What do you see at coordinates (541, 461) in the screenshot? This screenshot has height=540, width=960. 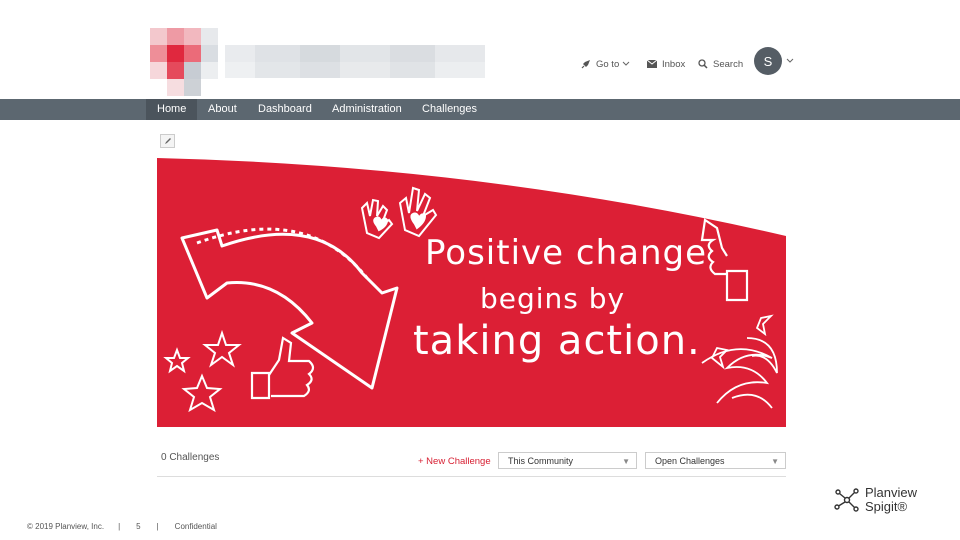 I see `scope-dropdown-value: This Community` at bounding box center [541, 461].